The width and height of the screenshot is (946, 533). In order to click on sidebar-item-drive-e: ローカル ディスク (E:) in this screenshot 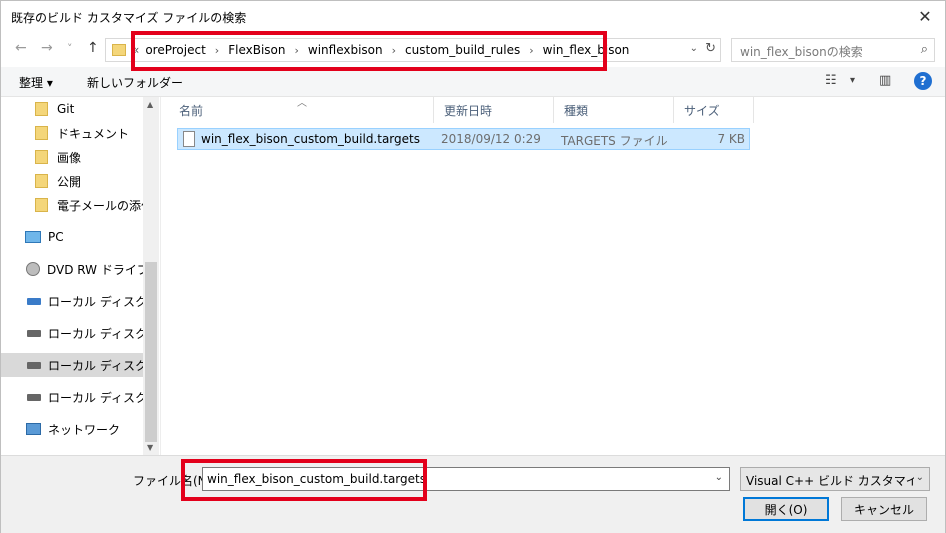, I will do `click(72, 365)`.